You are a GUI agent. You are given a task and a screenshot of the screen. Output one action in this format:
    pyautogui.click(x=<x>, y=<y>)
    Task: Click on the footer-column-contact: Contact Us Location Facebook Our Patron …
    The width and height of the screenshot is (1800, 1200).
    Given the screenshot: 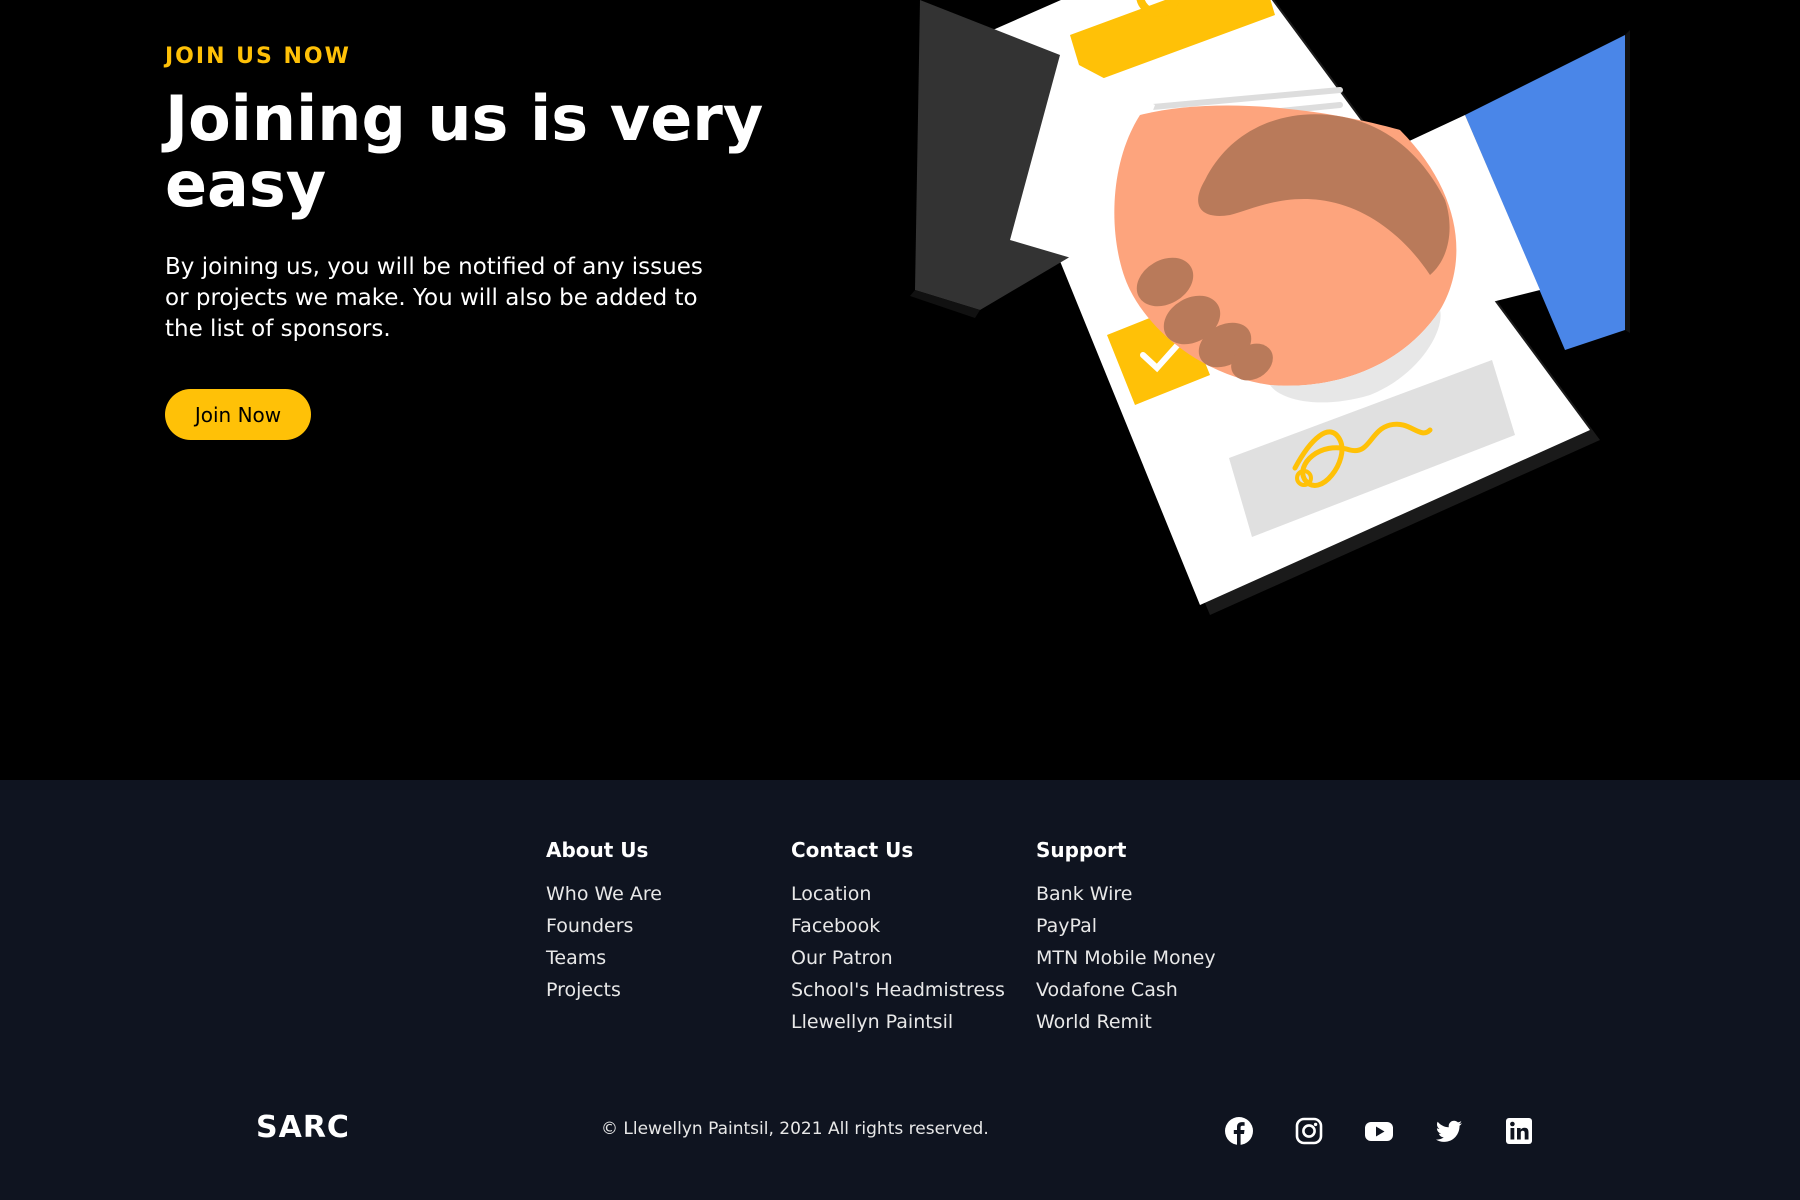 What is the action you would take?
    pyautogui.click(x=898, y=937)
    